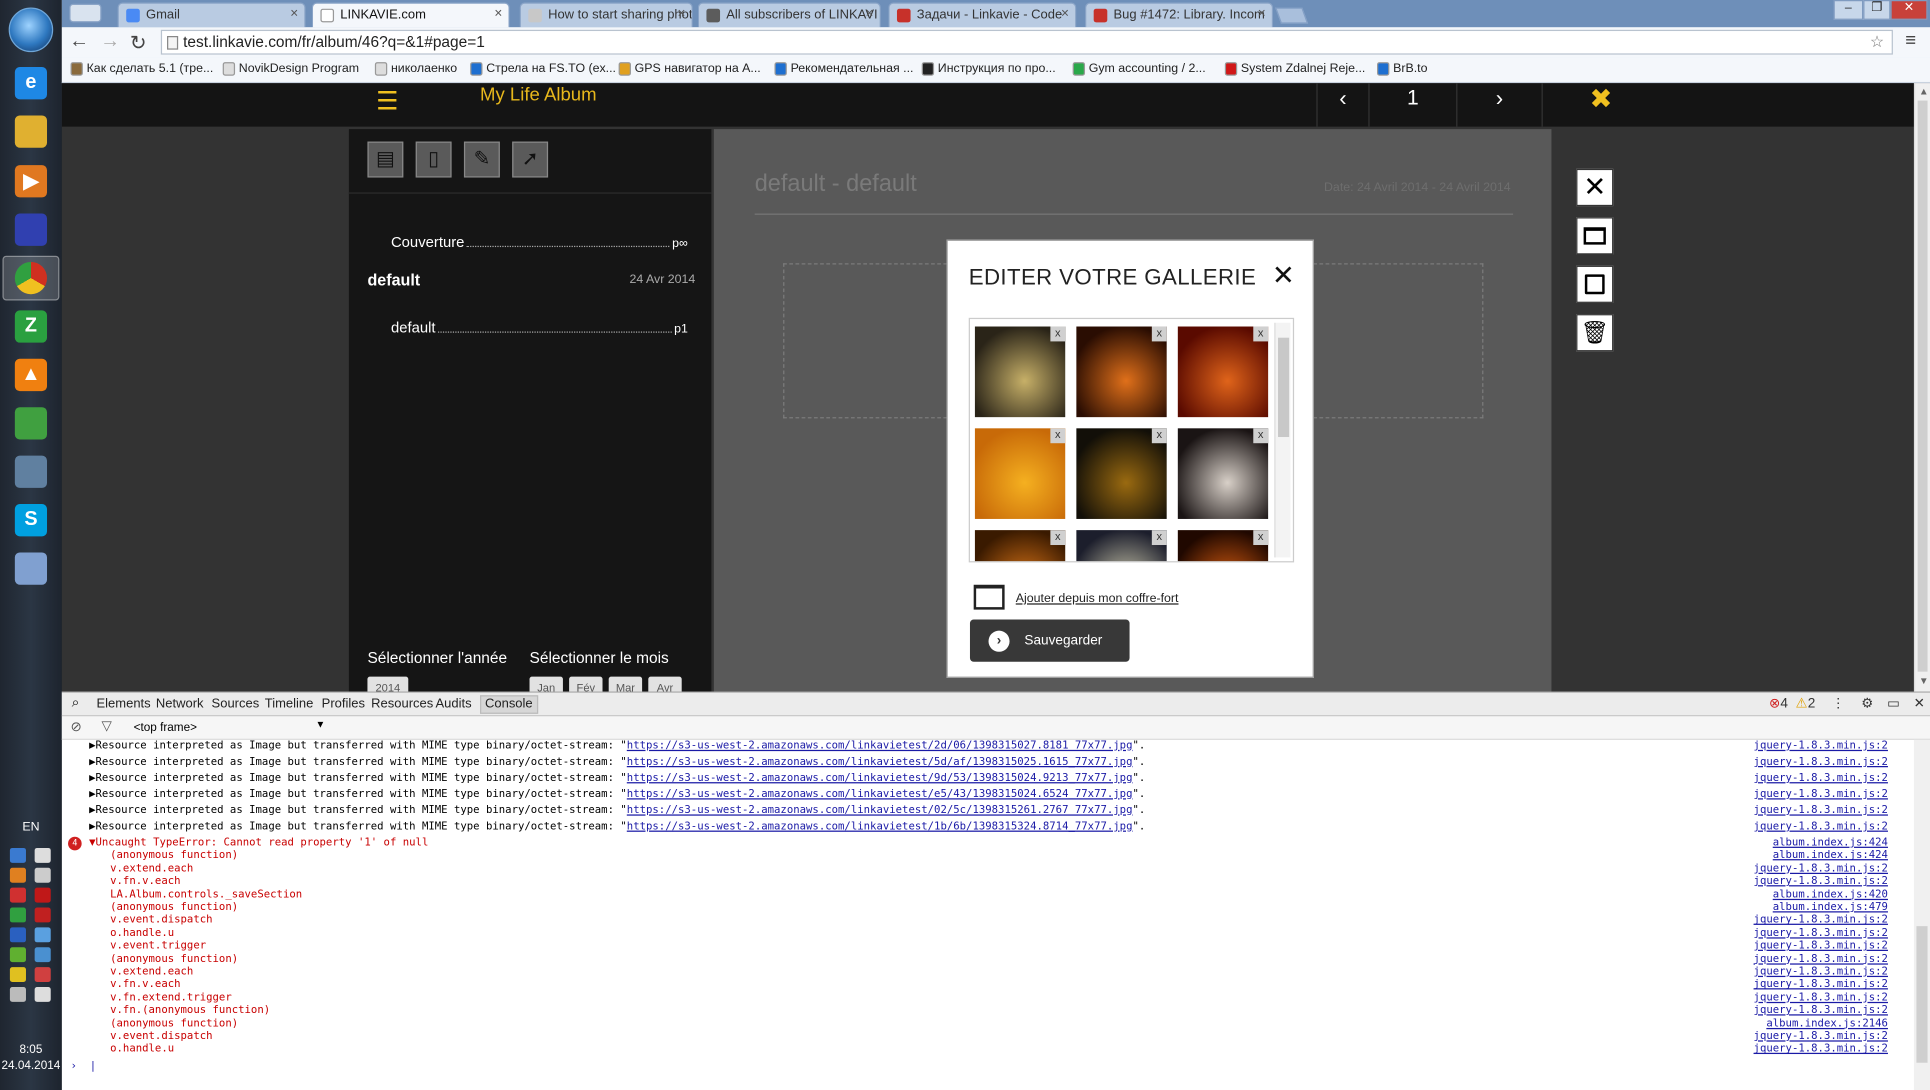 This screenshot has height=1090, width=1930. What do you see at coordinates (17, 994) in the screenshot?
I see `network-icon` at bounding box center [17, 994].